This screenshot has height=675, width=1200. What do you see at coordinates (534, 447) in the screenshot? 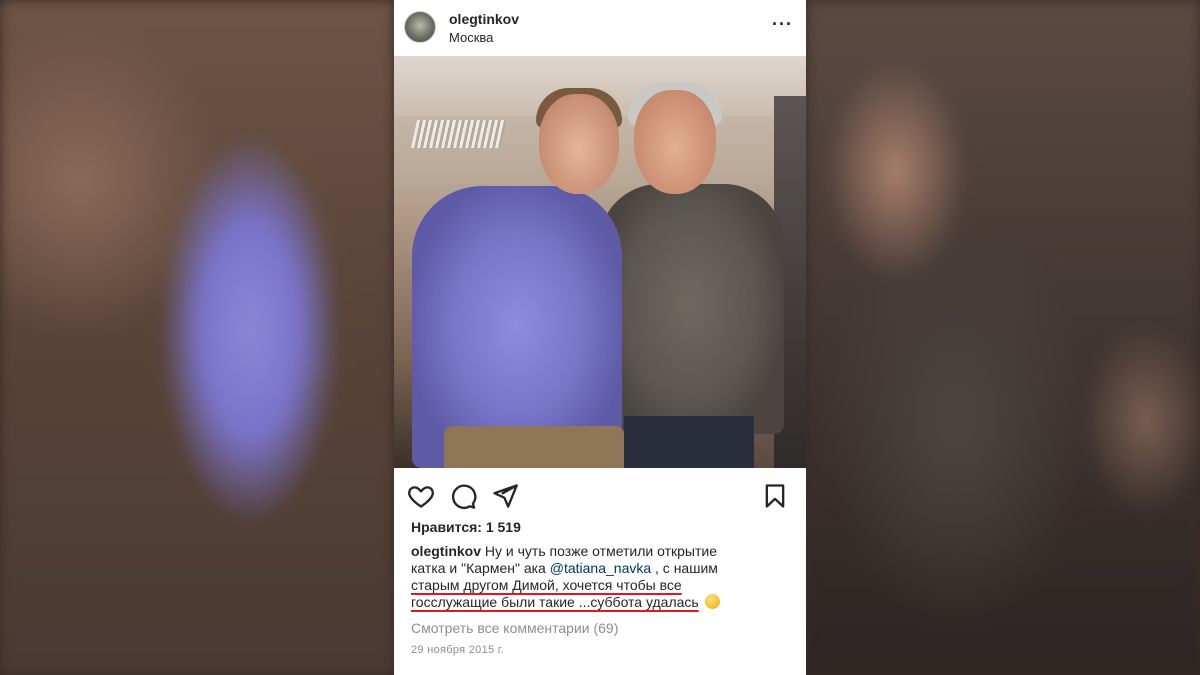
I see `photo-person-left-pants` at bounding box center [534, 447].